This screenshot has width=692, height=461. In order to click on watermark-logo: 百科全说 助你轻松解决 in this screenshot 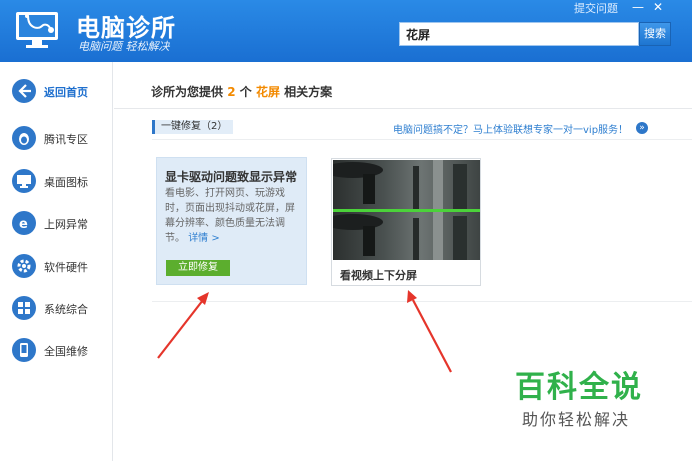, I will do `click(580, 394)`.